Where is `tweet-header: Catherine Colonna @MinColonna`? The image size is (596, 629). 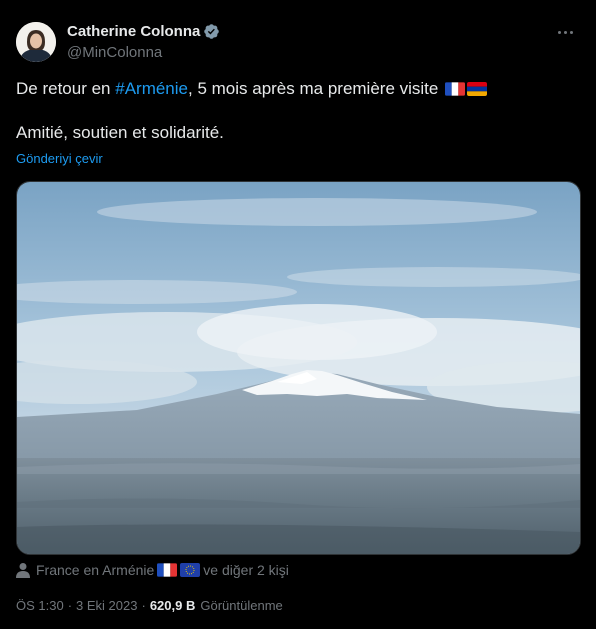 tweet-header: Catherine Colonna @MinColonna is located at coordinates (298, 41).